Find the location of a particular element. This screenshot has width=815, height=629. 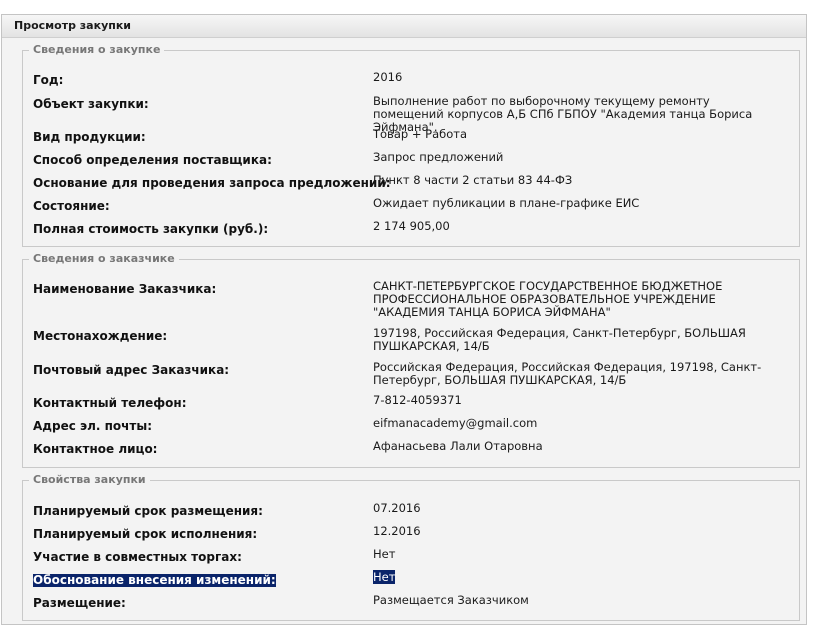

row-value: 12.2016 is located at coordinates (397, 531).